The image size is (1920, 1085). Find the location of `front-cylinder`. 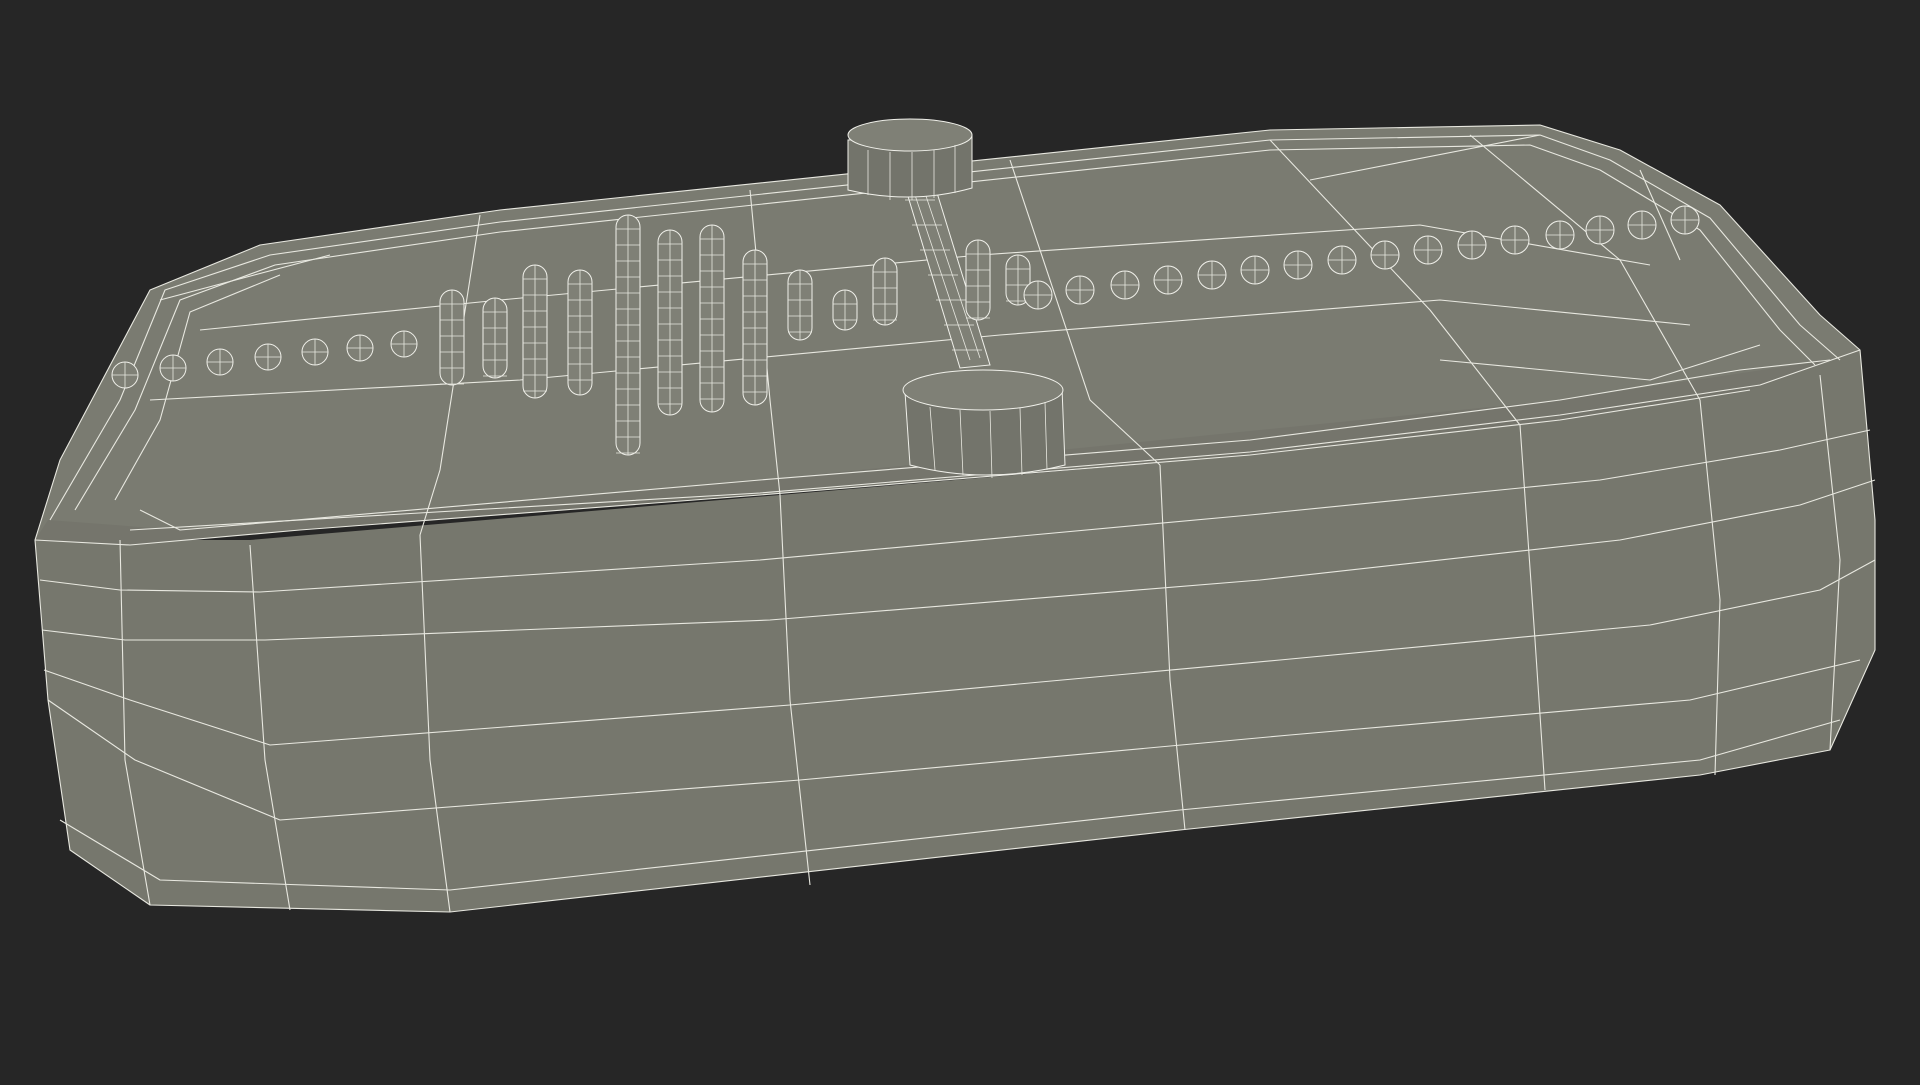

front-cylinder is located at coordinates (984, 424).